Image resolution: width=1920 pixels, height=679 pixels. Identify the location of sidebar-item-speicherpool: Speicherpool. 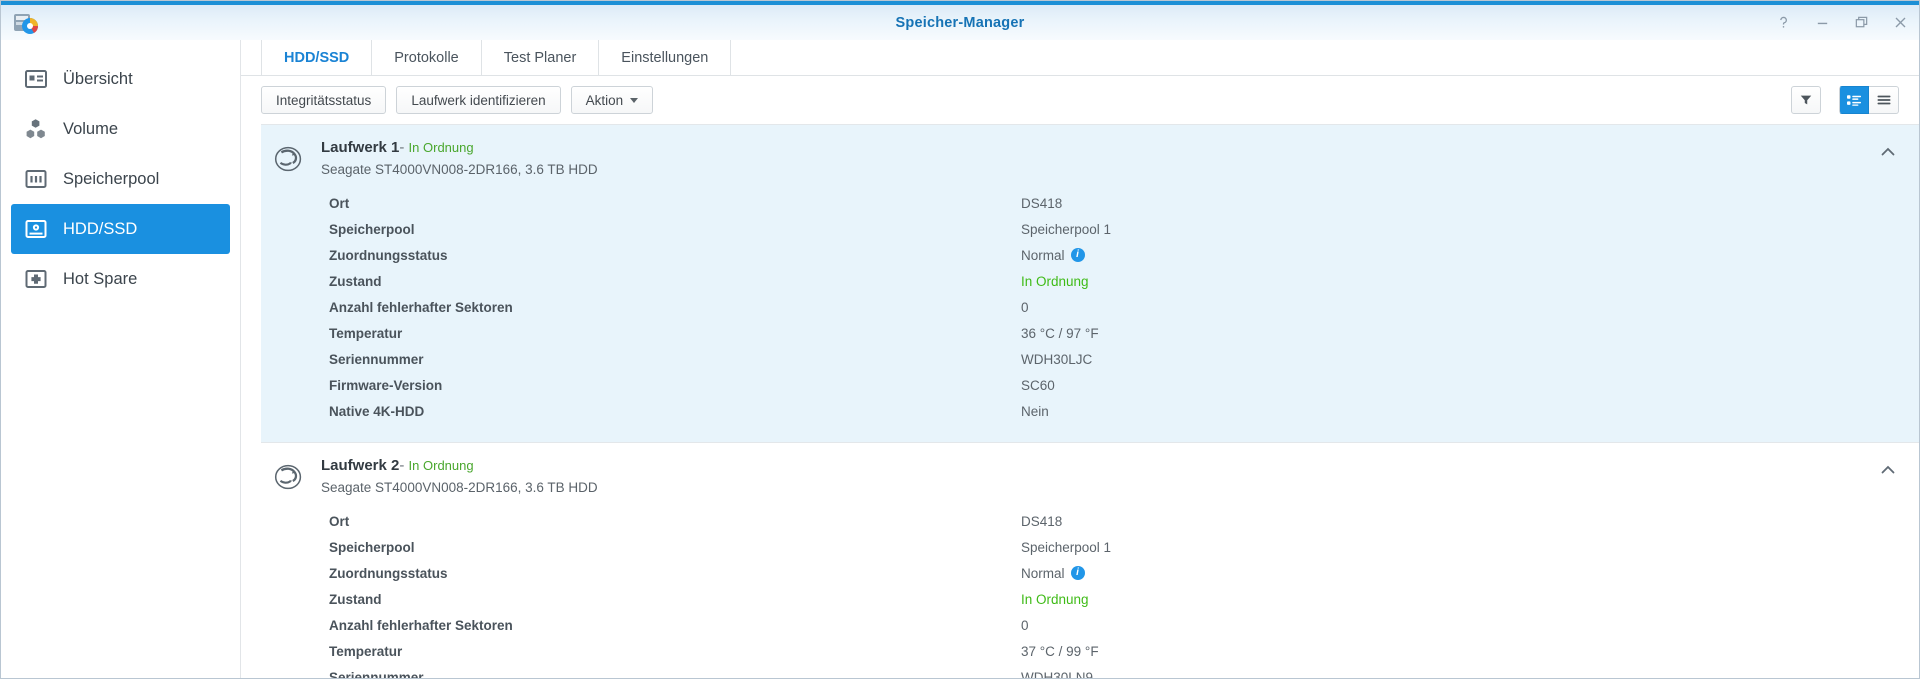
(120, 179).